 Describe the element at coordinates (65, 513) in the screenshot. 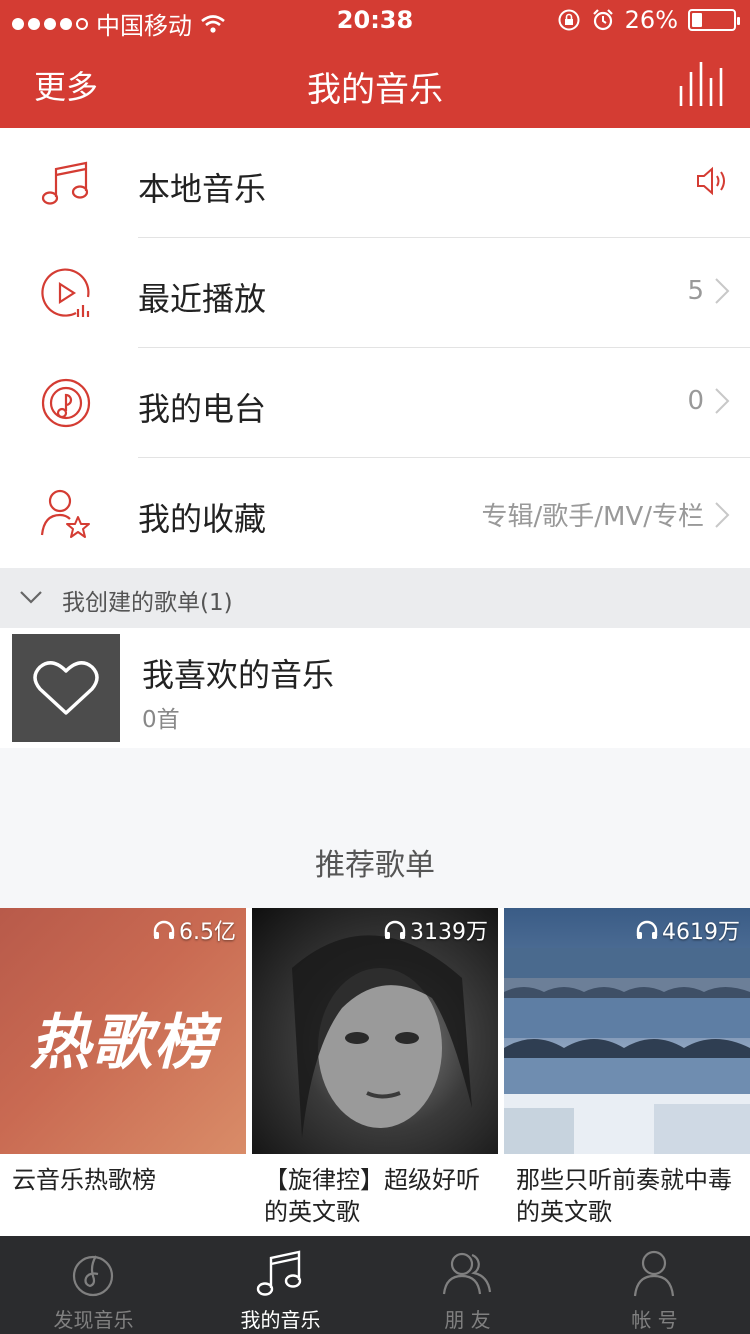

I see `collection-icon` at that location.